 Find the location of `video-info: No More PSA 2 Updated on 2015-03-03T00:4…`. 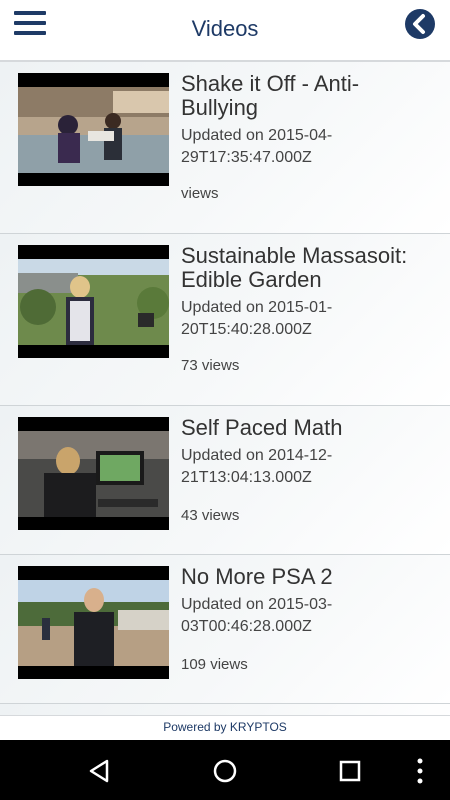

video-info: No More PSA 2 Updated on 2015-03-03T00:4… is located at coordinates (305, 601).